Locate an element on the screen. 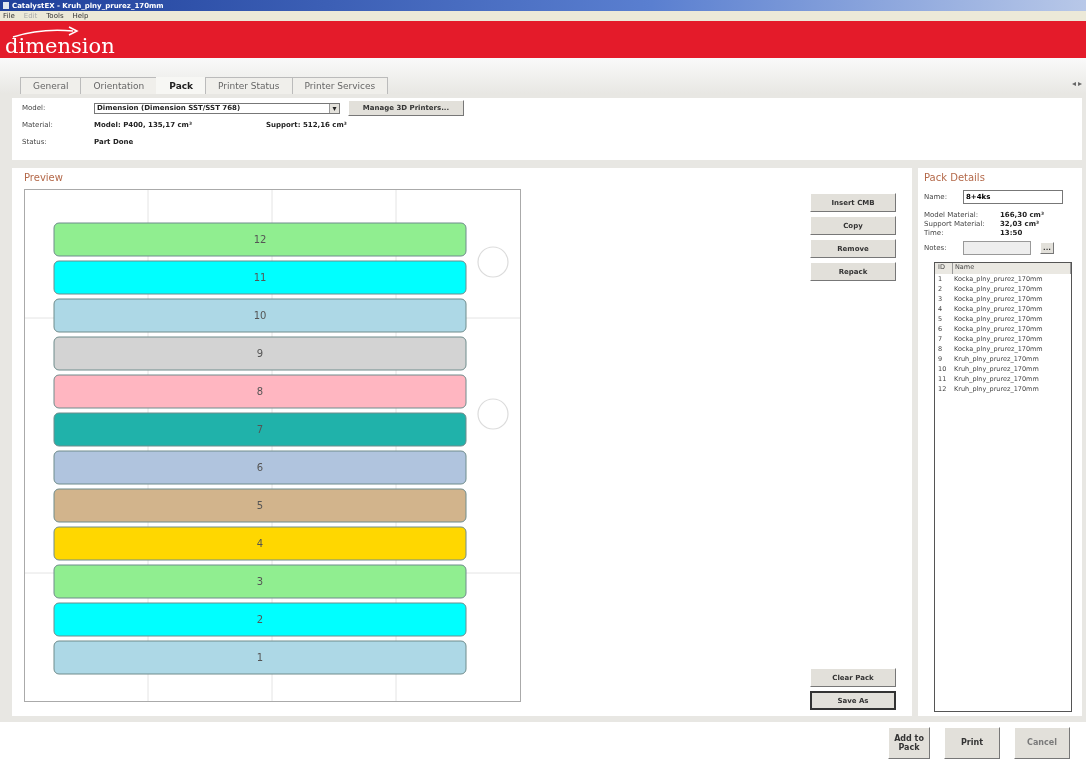  part-number: 6 is located at coordinates (260, 467).